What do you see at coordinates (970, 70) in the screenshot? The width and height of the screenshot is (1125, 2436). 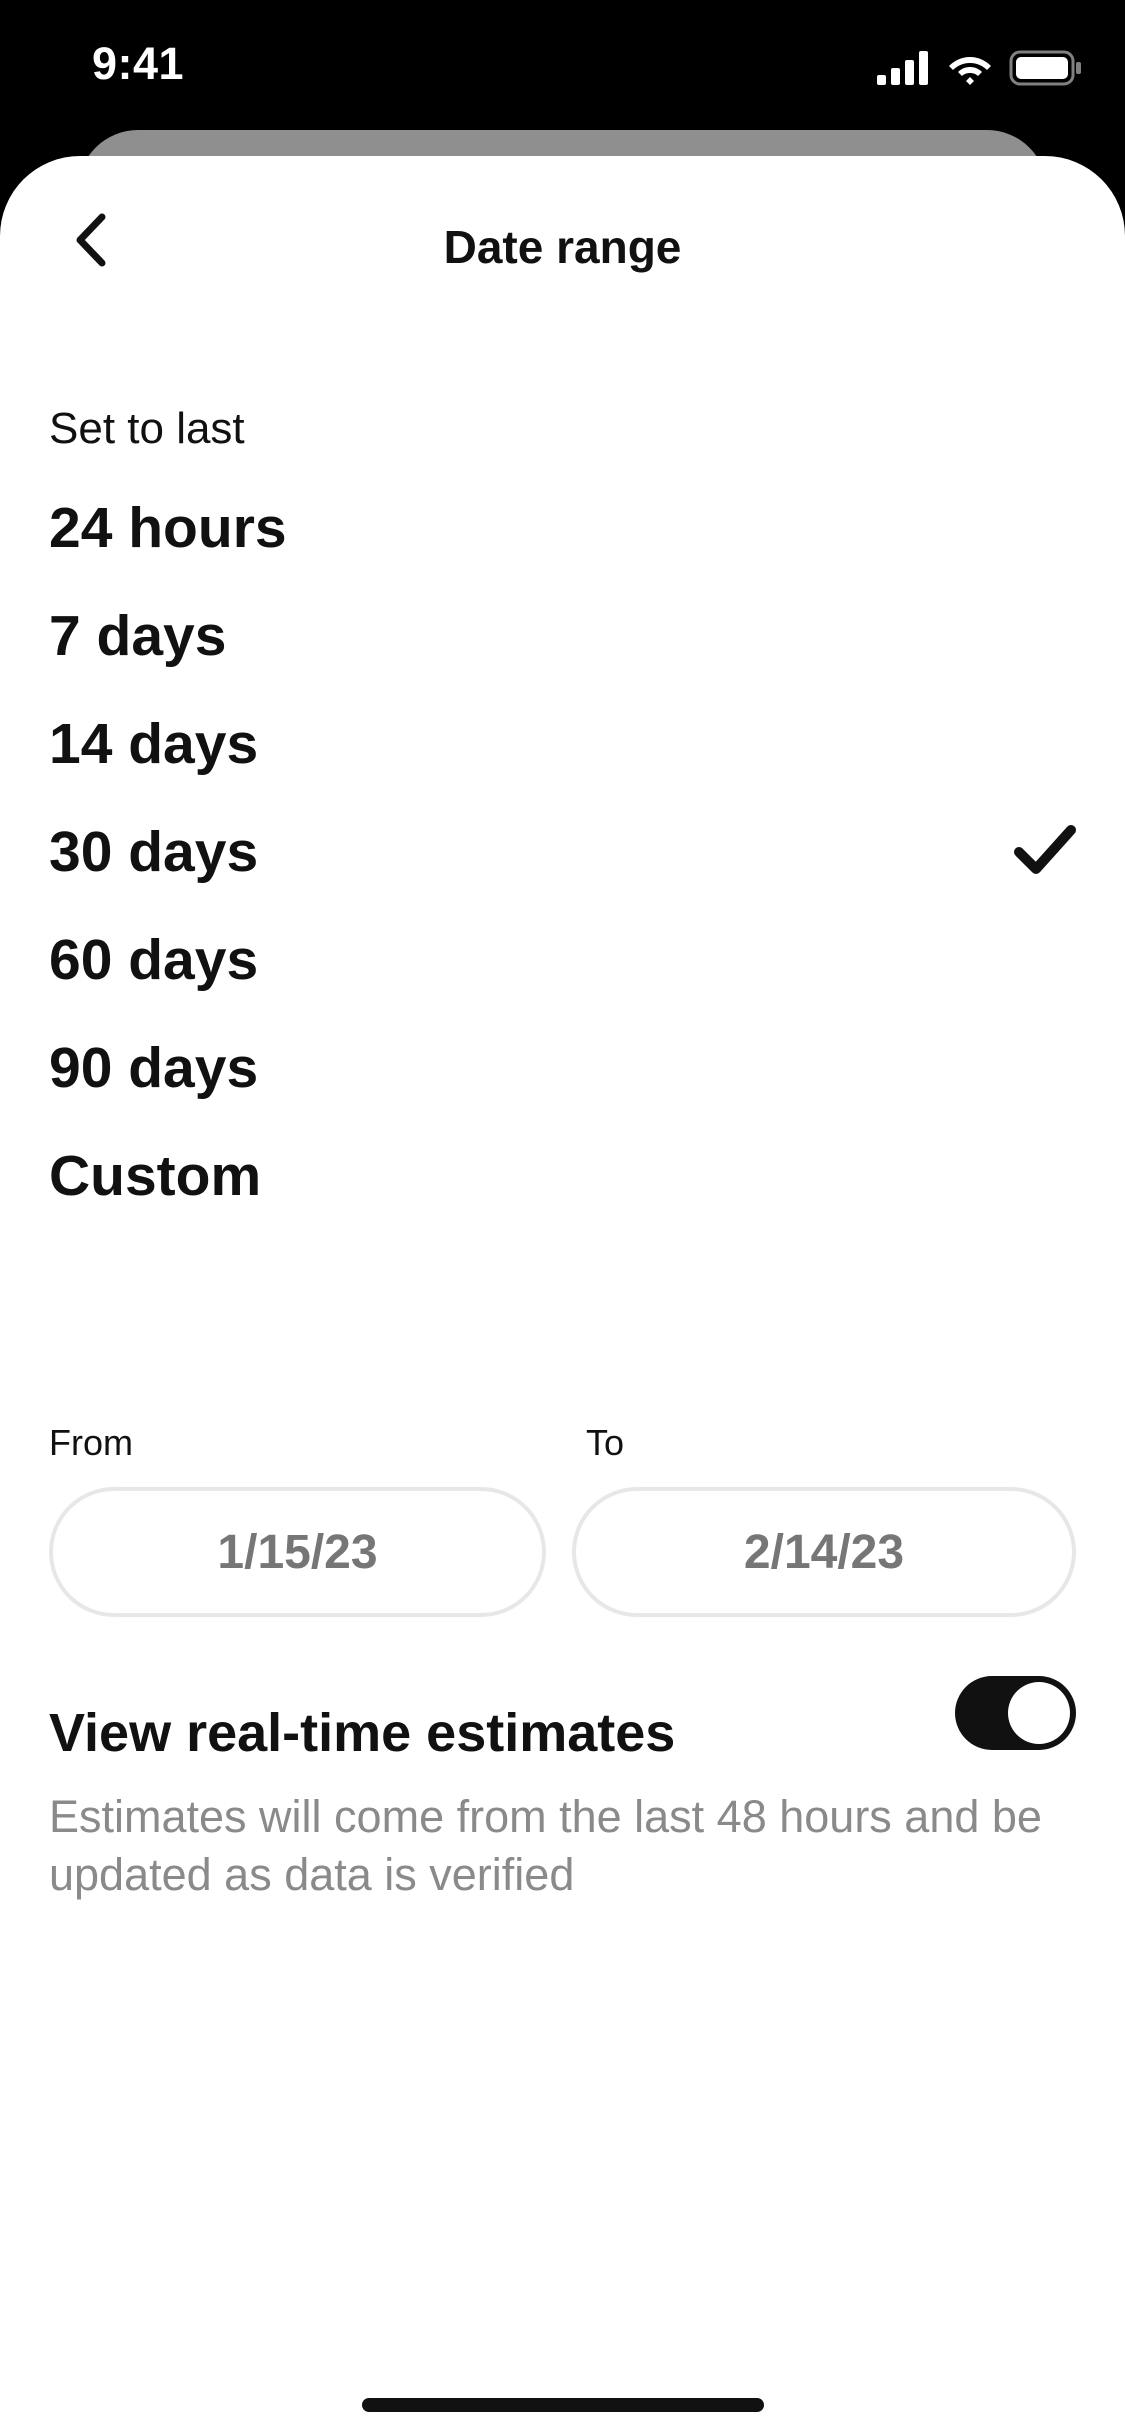 I see `wifi-icon` at bounding box center [970, 70].